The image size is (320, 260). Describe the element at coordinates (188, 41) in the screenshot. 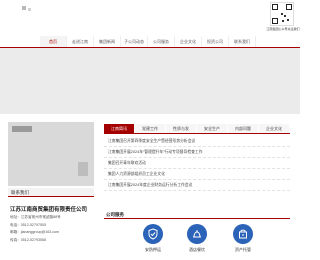

I see `nav-item-culture: 企业文化` at that location.